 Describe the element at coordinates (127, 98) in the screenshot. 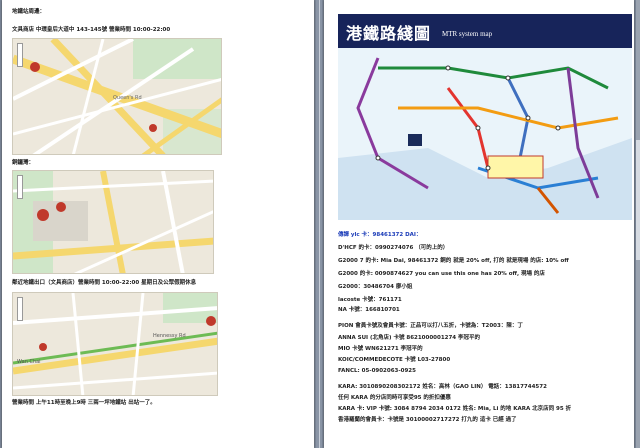

I see `svg-text: Queen's Rd` at that location.